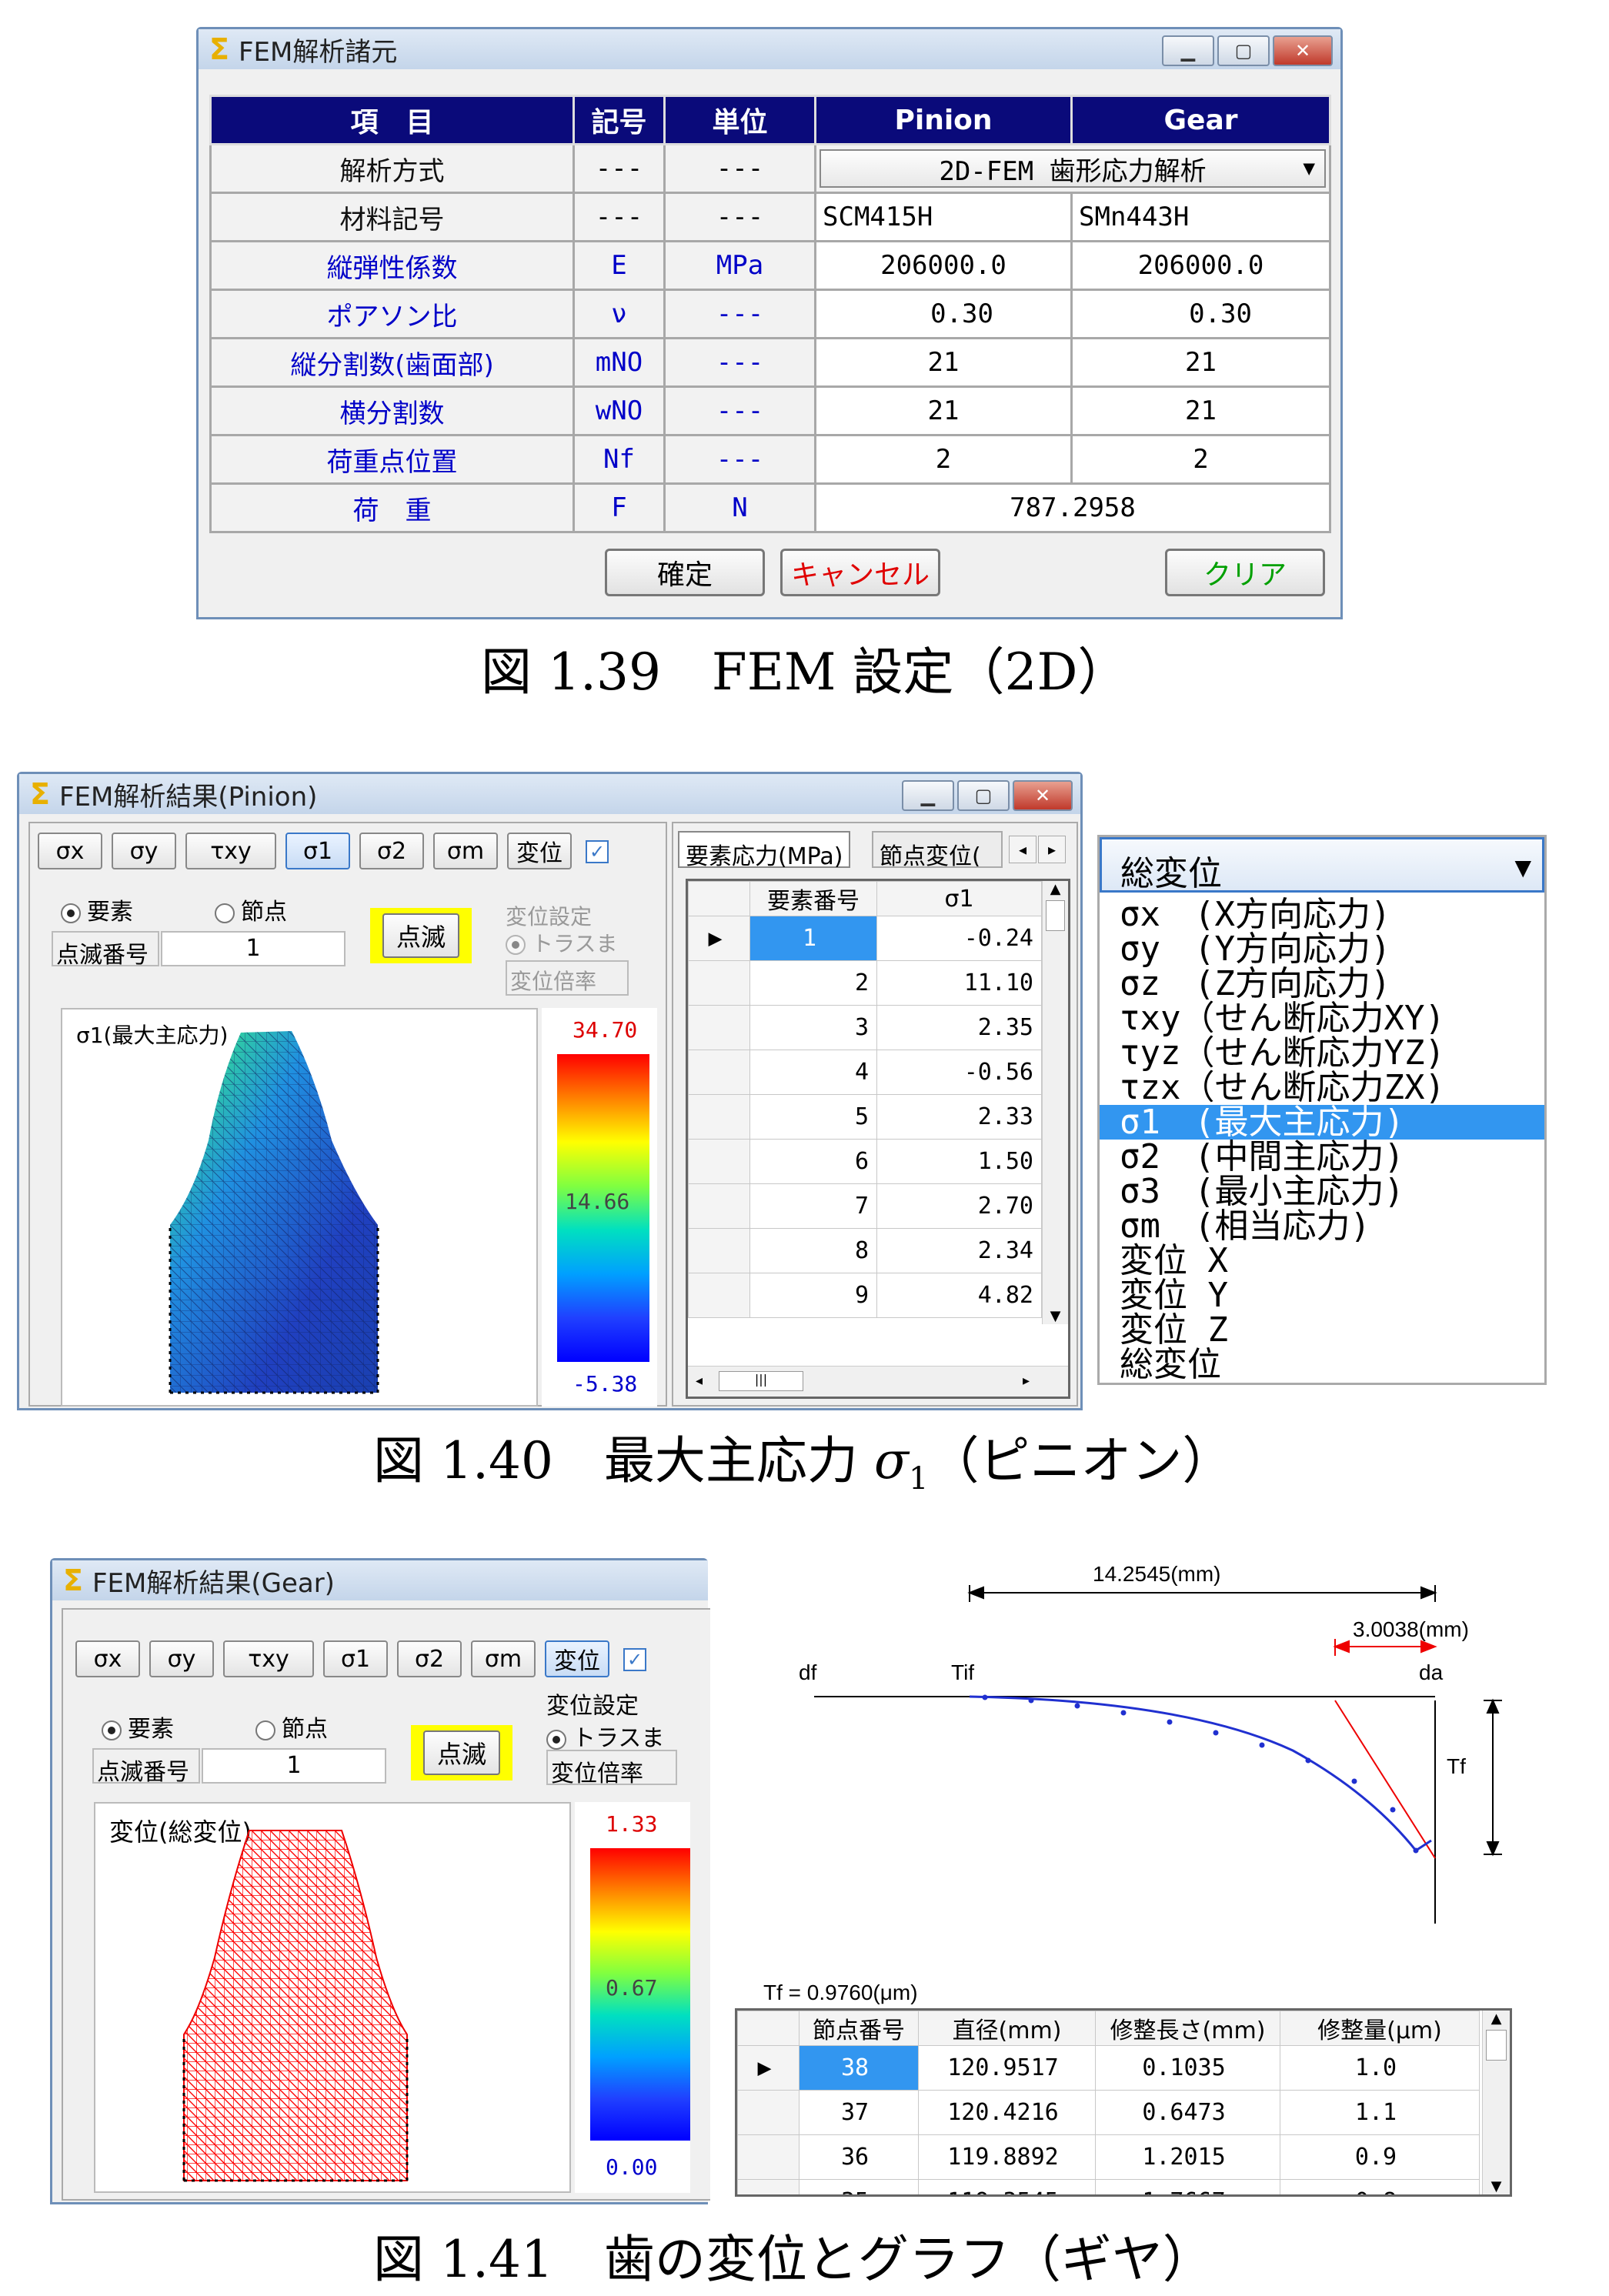 This screenshot has height=2296, width=1609. What do you see at coordinates (859, 2186) in the screenshot?
I see `cell: 35` at bounding box center [859, 2186].